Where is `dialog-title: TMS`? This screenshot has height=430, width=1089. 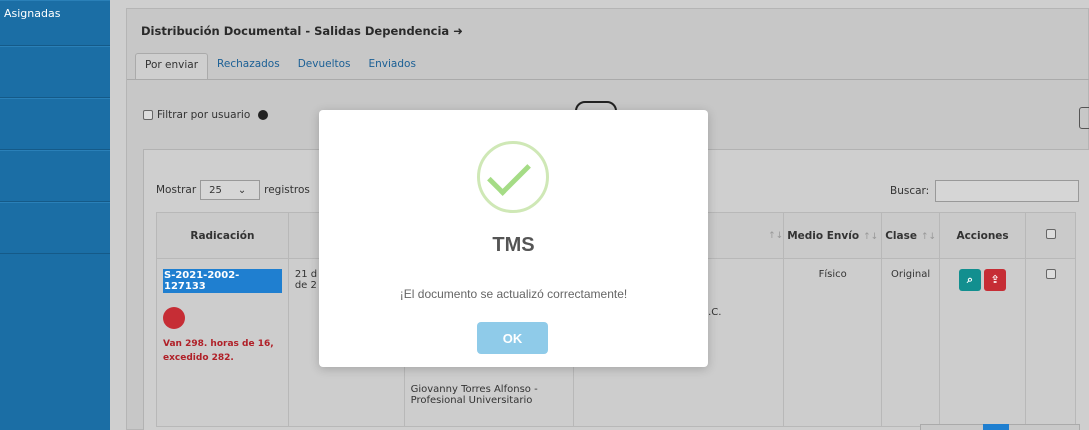 dialog-title: TMS is located at coordinates (513, 245).